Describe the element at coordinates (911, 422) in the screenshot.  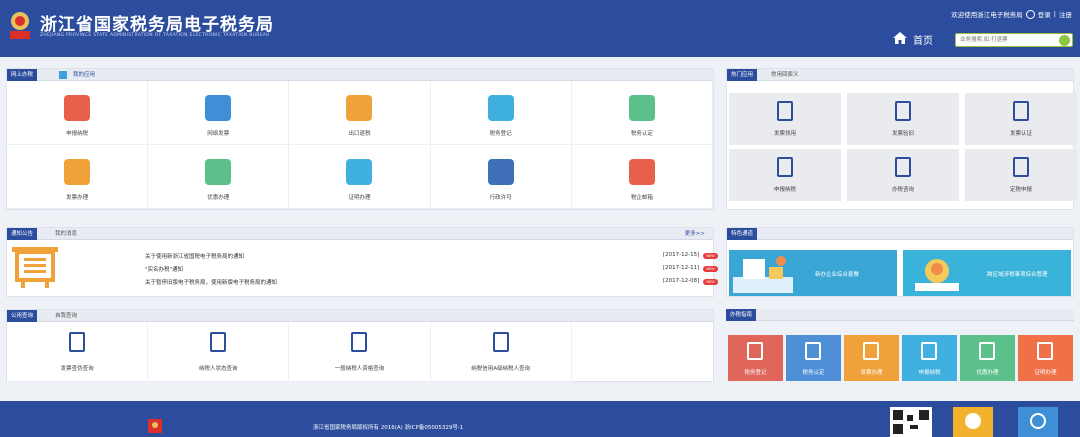
I see `qr-code-icon` at that location.